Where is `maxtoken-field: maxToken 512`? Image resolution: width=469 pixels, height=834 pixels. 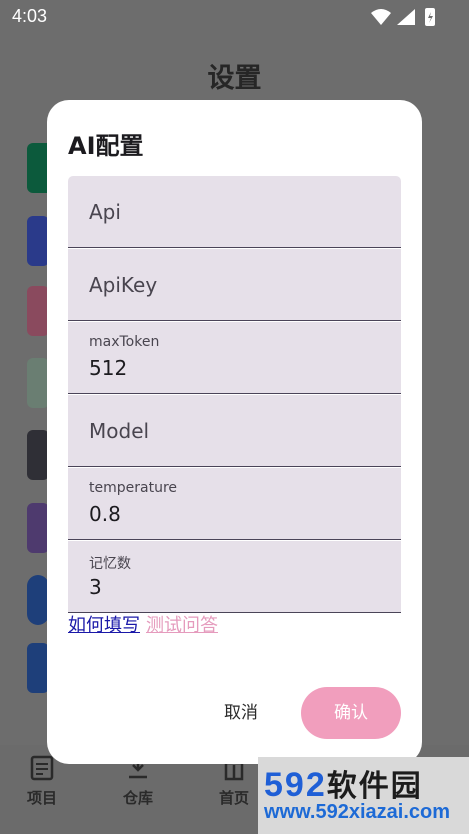
maxtoken-field: maxToken 512 is located at coordinates (234, 358).